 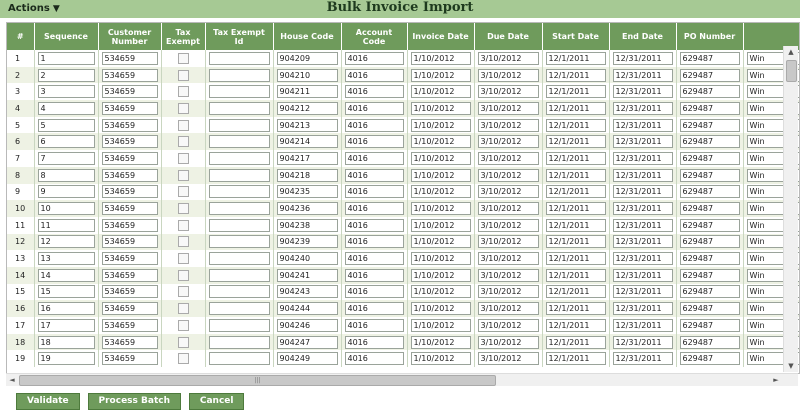 I want to click on seq-input: 18, so click(x=66, y=342).